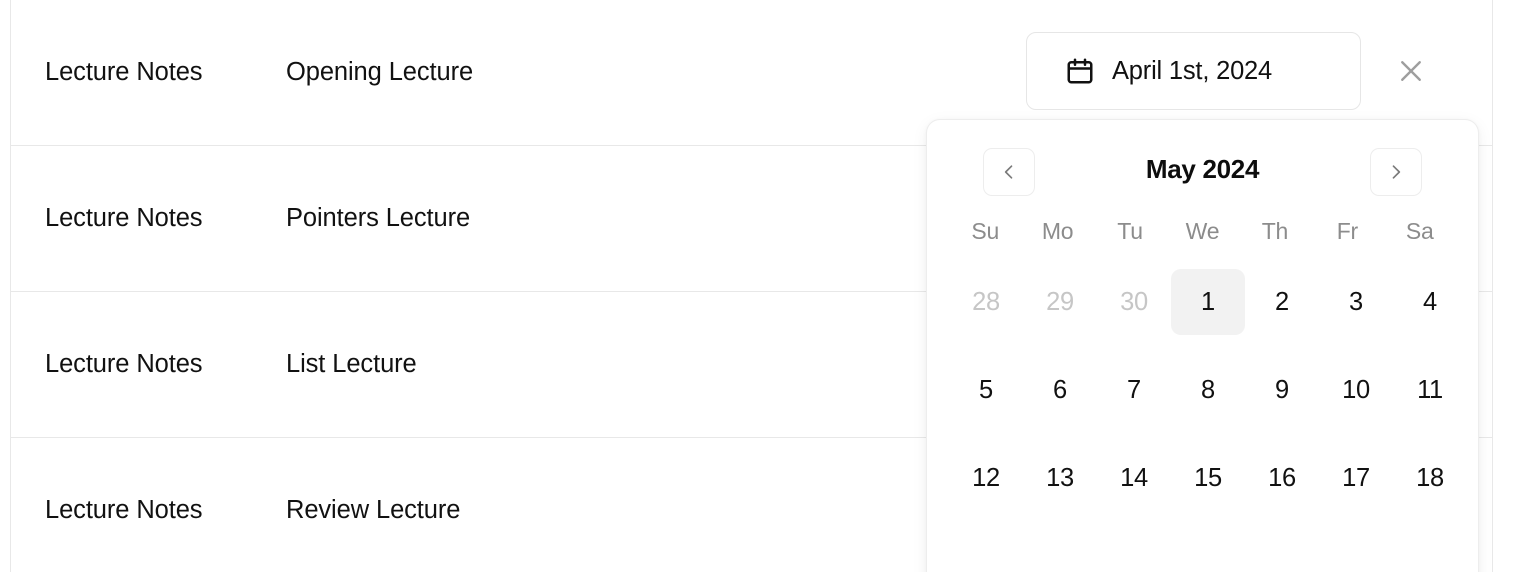 The image size is (1514, 572). I want to click on calendar-day-30: 30, so click(1134, 302).